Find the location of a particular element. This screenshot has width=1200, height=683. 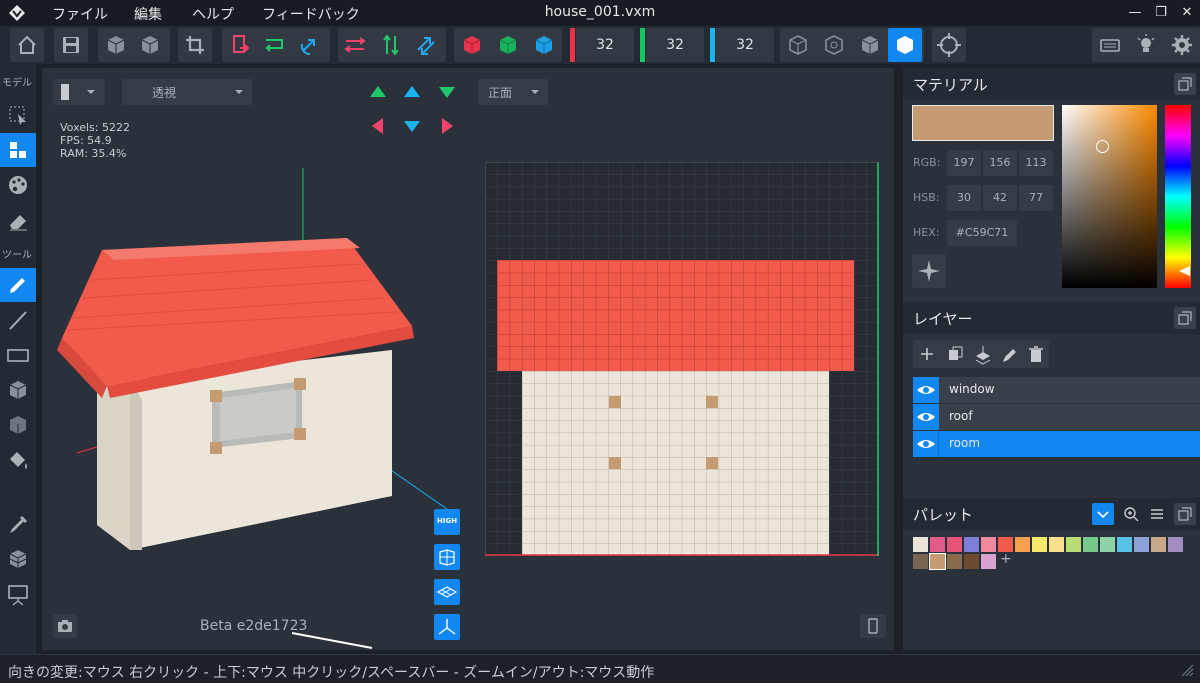

layer-row: roof is located at coordinates (1056, 417).